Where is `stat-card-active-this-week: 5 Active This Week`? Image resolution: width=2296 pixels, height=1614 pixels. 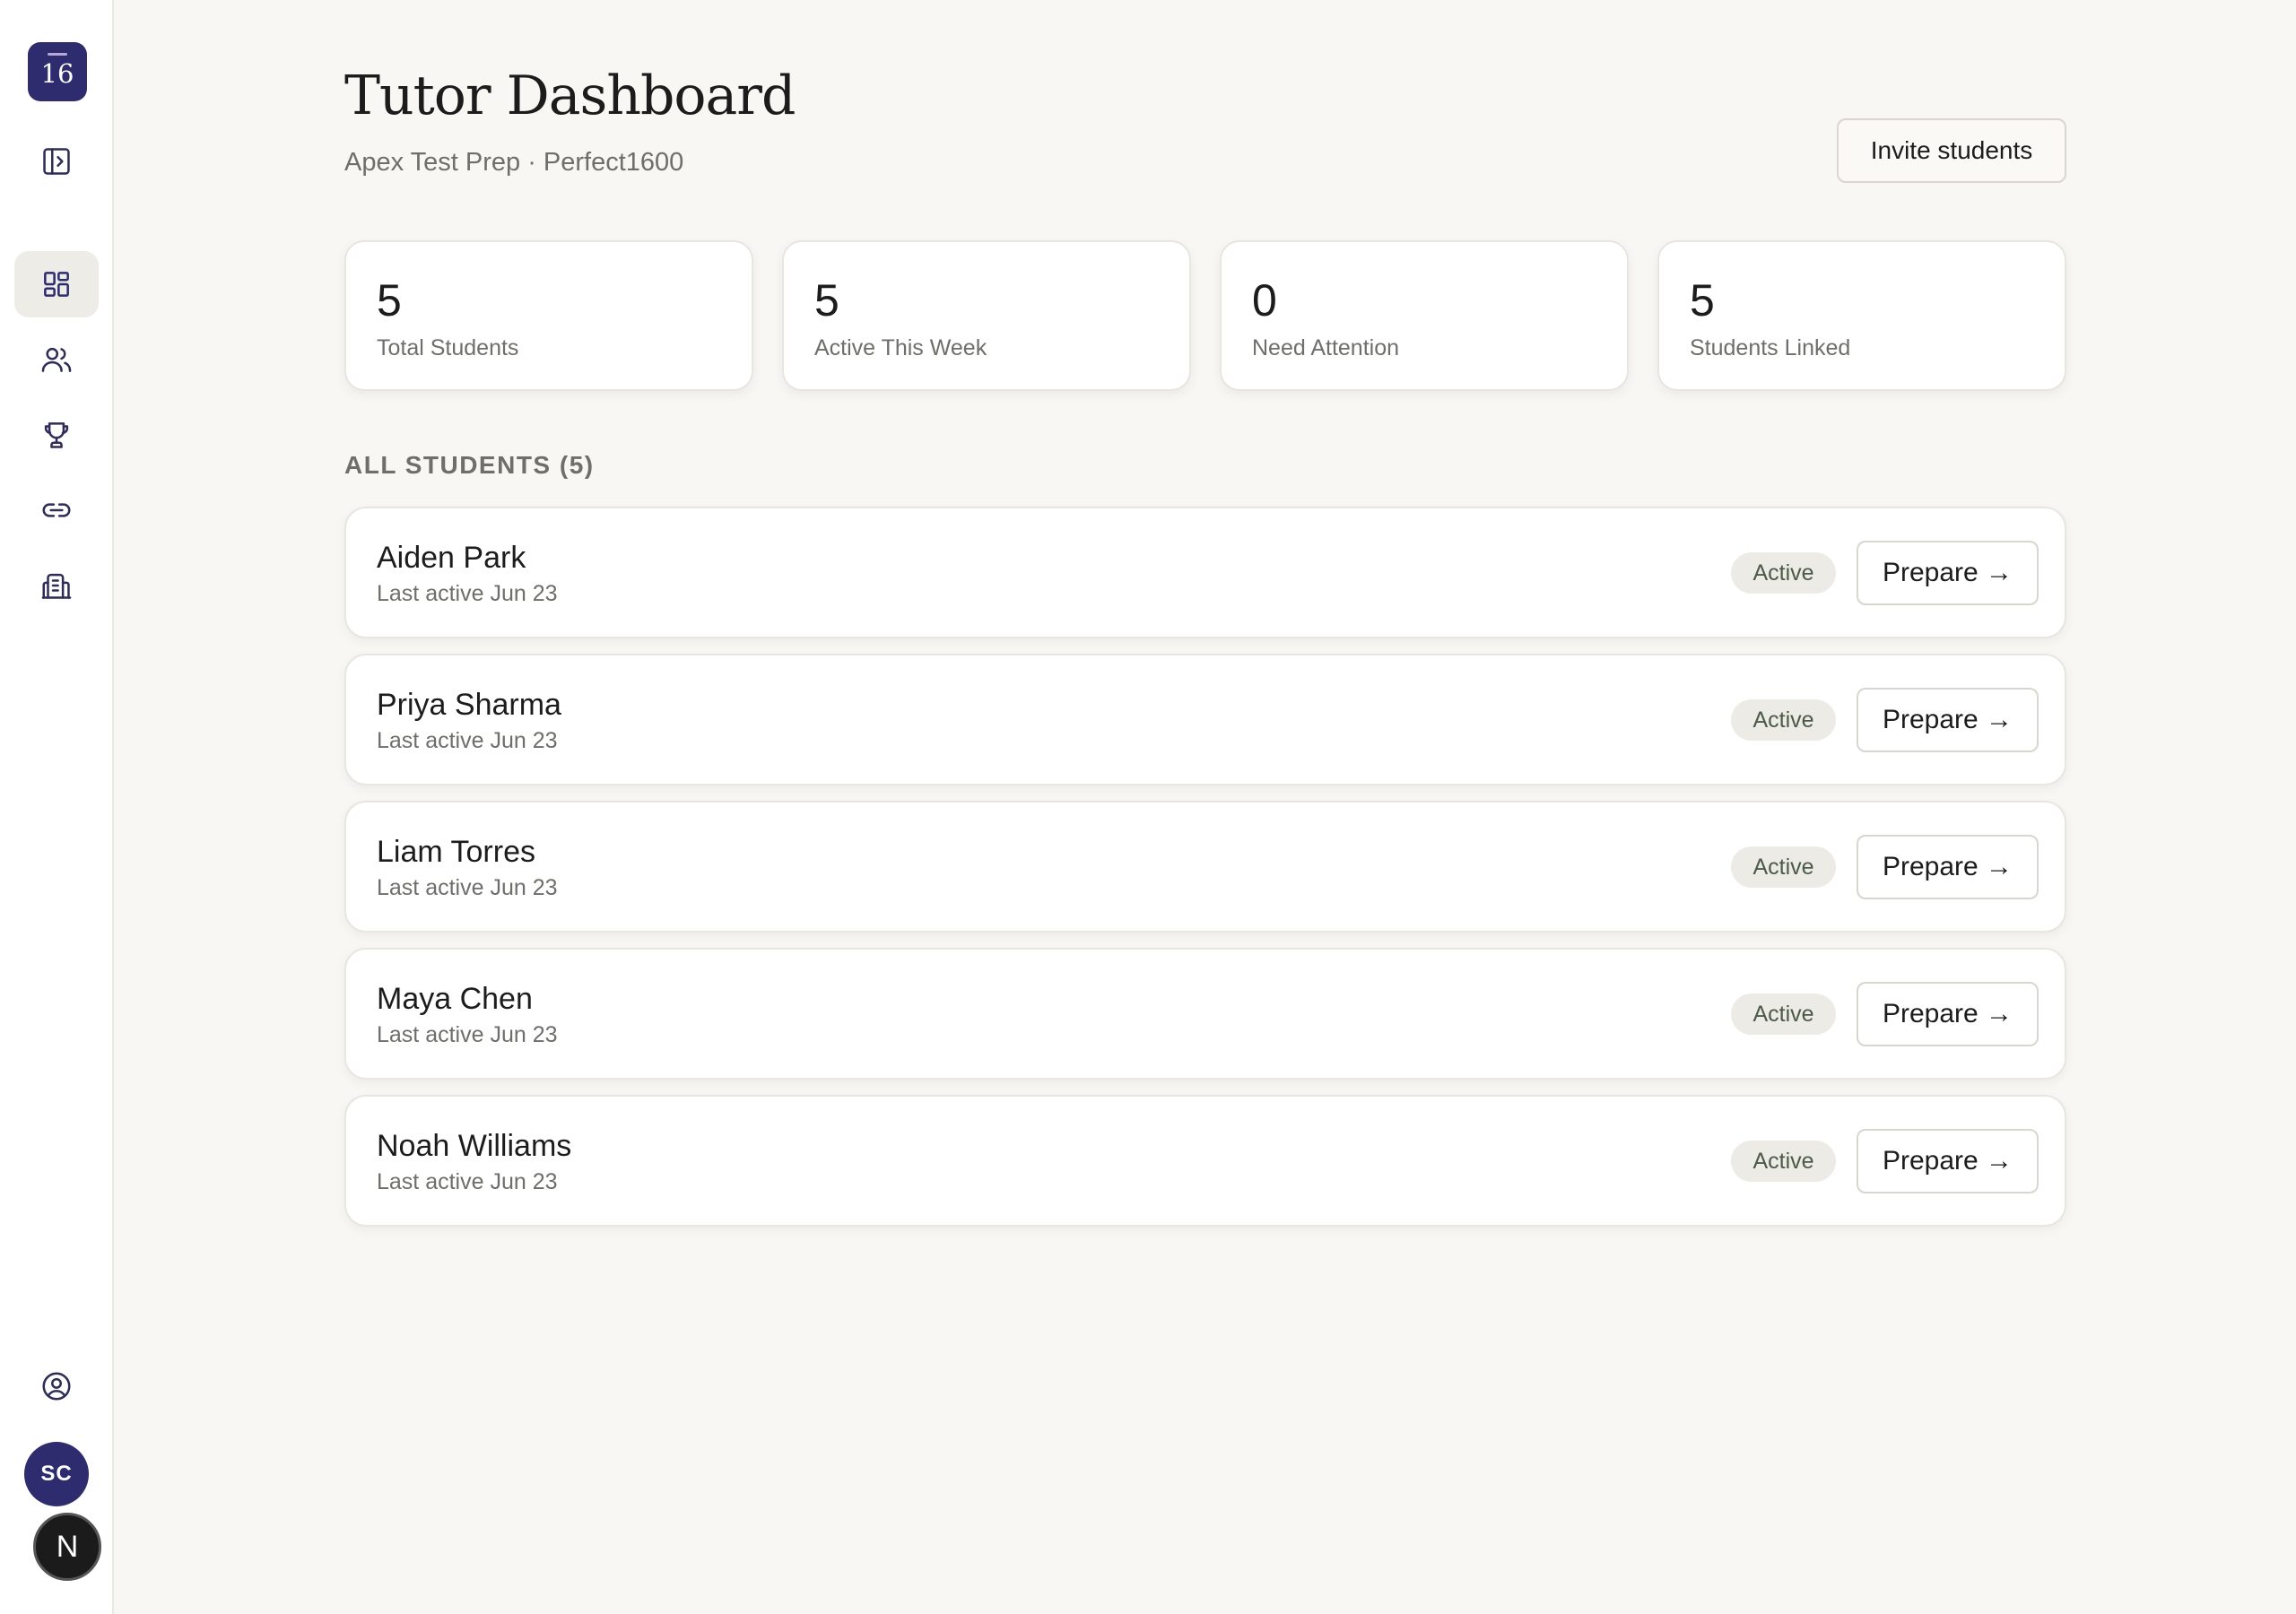
stat-card-active-this-week: 5 Active This Week is located at coordinates (986, 315).